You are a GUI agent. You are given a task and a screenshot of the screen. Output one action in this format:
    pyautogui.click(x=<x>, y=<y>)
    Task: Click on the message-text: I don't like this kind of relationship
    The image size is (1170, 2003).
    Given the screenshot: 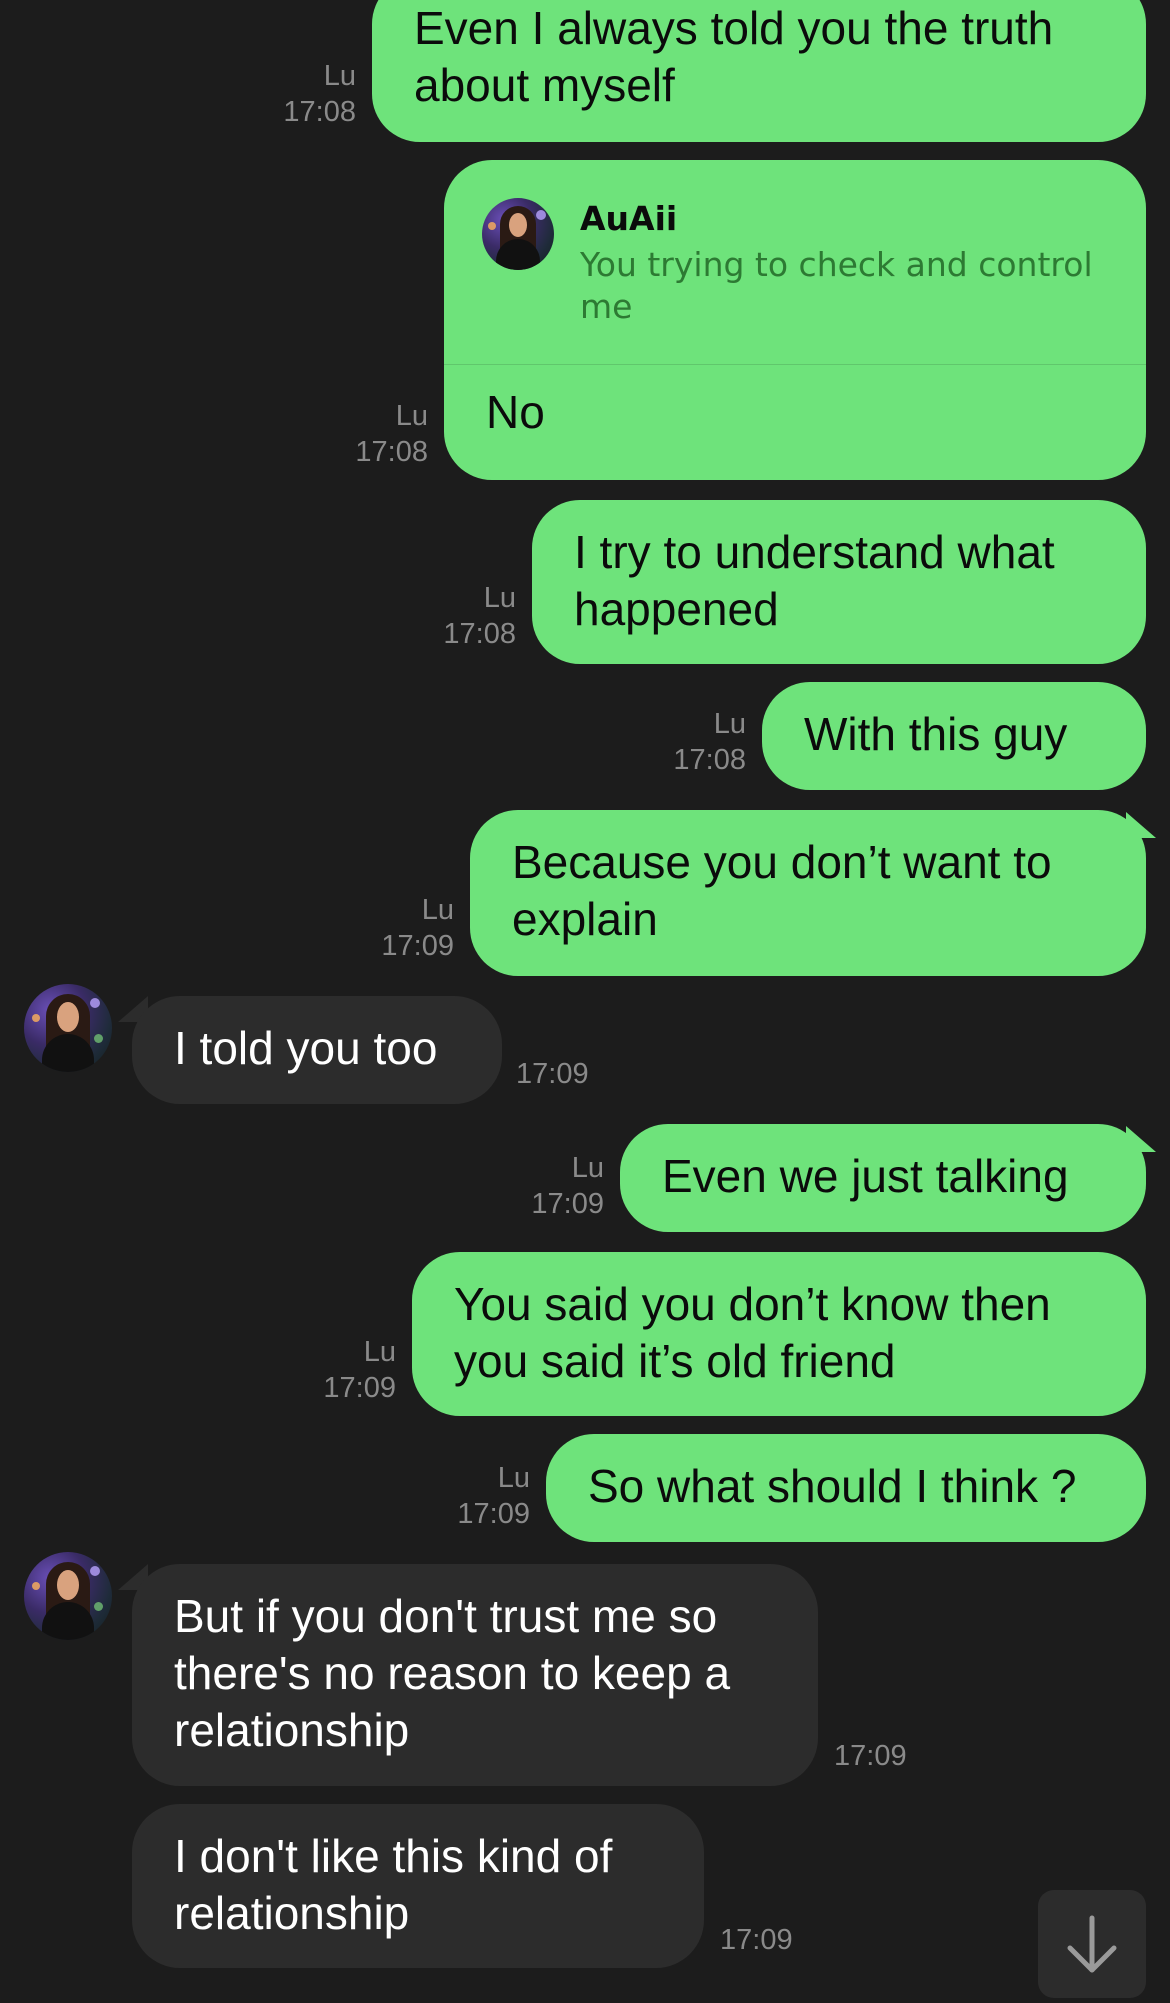 What is the action you would take?
    pyautogui.click(x=393, y=1884)
    